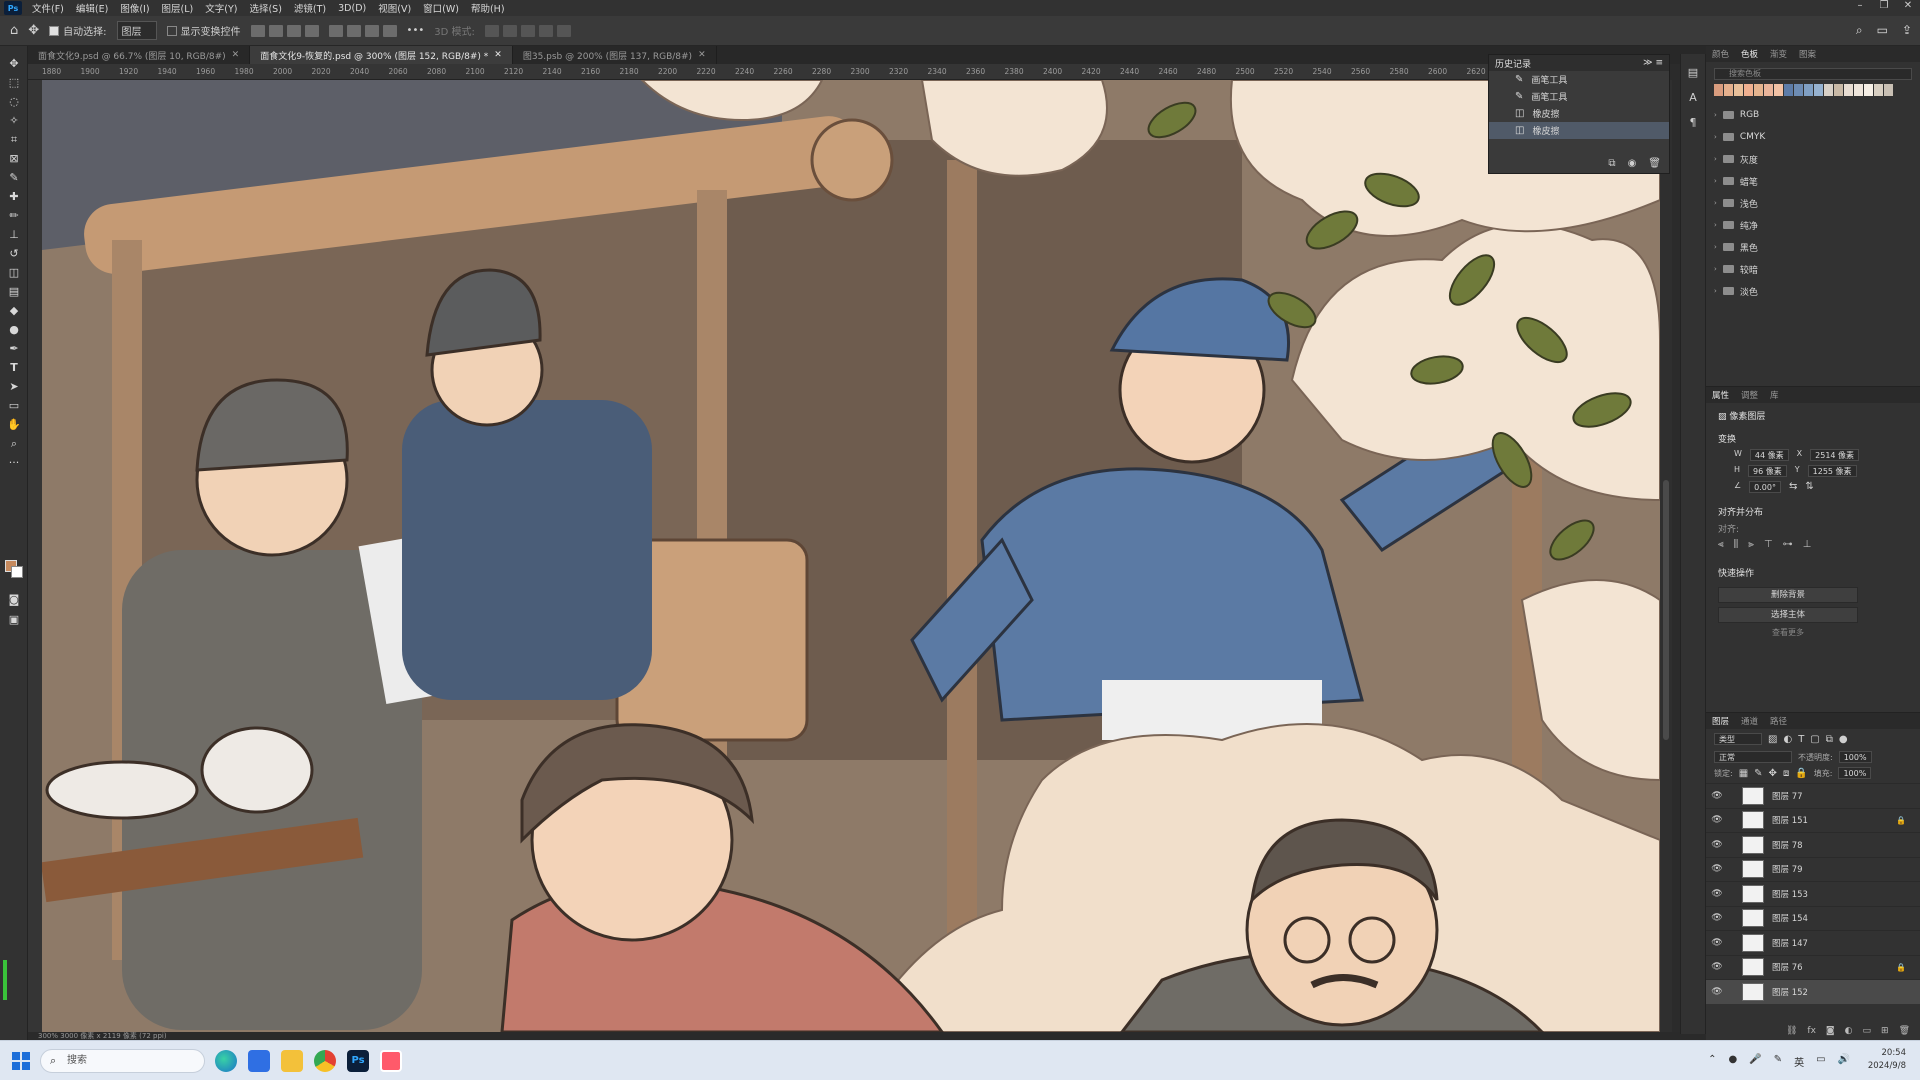 This screenshot has height=1080, width=1920. What do you see at coordinates (1801, 739) in the screenshot?
I see `filter-type-icon: T` at bounding box center [1801, 739].